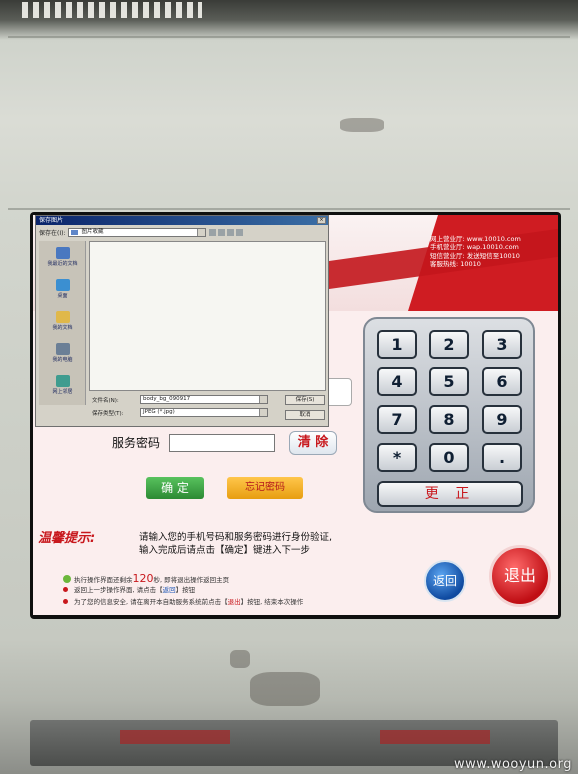 Image resolution: width=578 pixels, height=774 pixels. I want to click on exit-info: 为了您的信息安全, 请在离开本自助服务系统前点击【退出】按钮, 结束本次操作, so click(188, 601).